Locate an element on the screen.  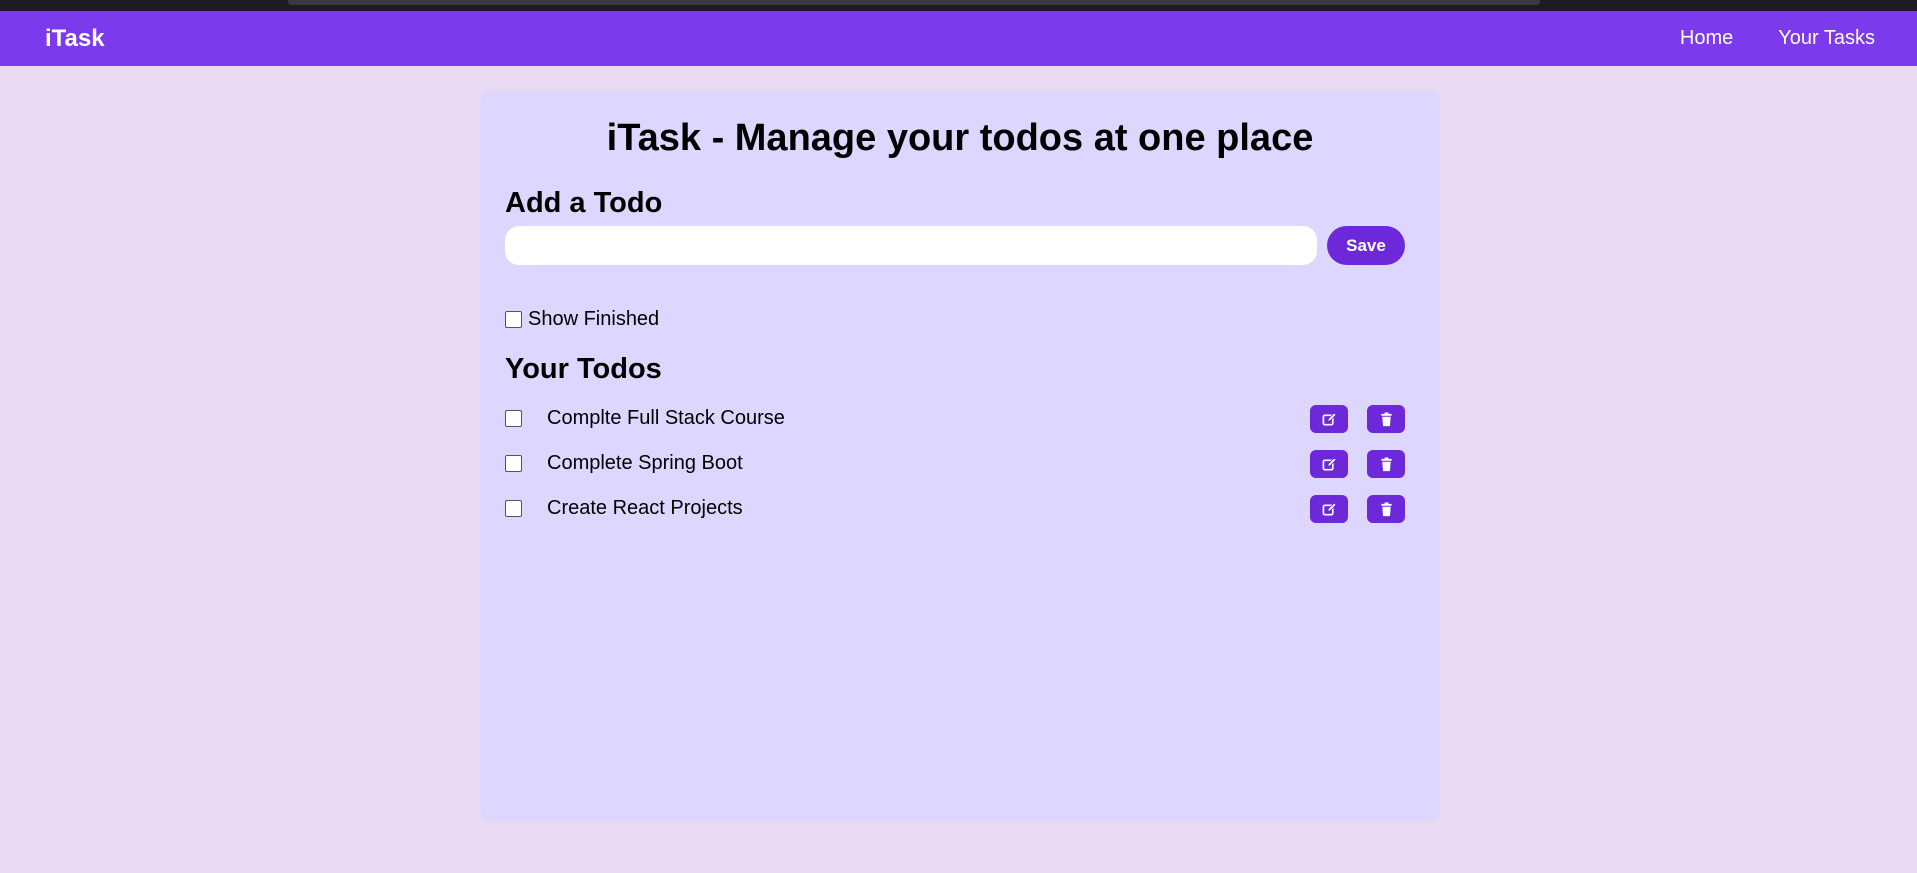
your-todos-heading: Your Todos is located at coordinates (583, 369).